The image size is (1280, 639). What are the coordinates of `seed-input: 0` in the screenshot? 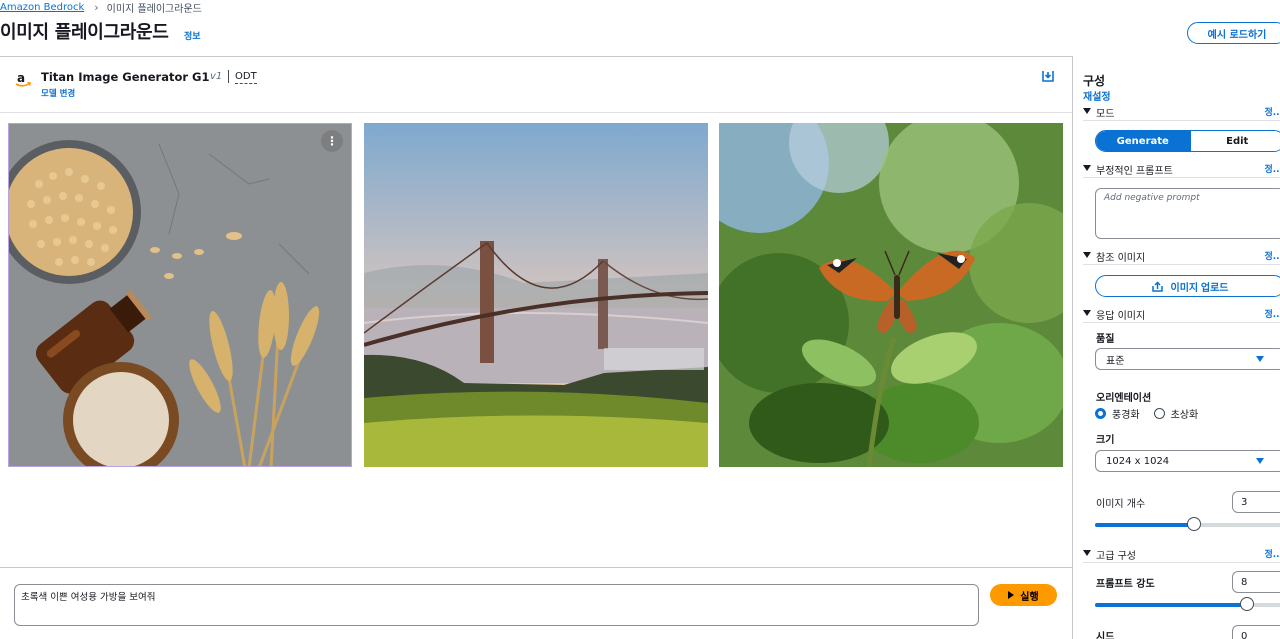 It's located at (1256, 632).